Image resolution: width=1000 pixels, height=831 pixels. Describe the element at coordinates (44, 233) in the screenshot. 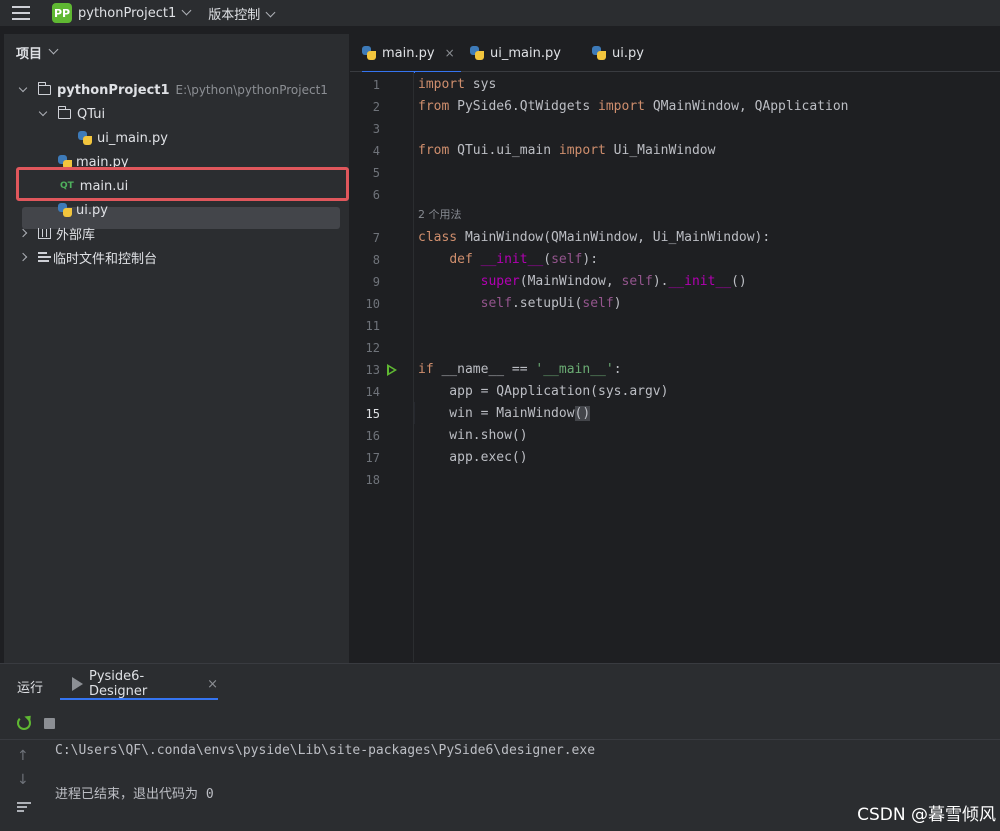

I see `library-icon` at that location.